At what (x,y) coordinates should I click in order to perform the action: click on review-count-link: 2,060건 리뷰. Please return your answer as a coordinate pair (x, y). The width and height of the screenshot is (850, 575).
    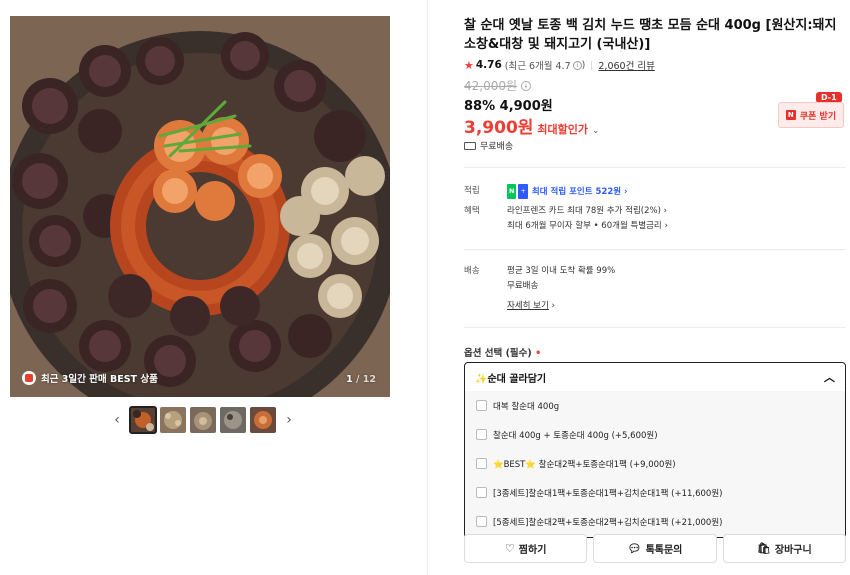
    Looking at the image, I should click on (626, 65).